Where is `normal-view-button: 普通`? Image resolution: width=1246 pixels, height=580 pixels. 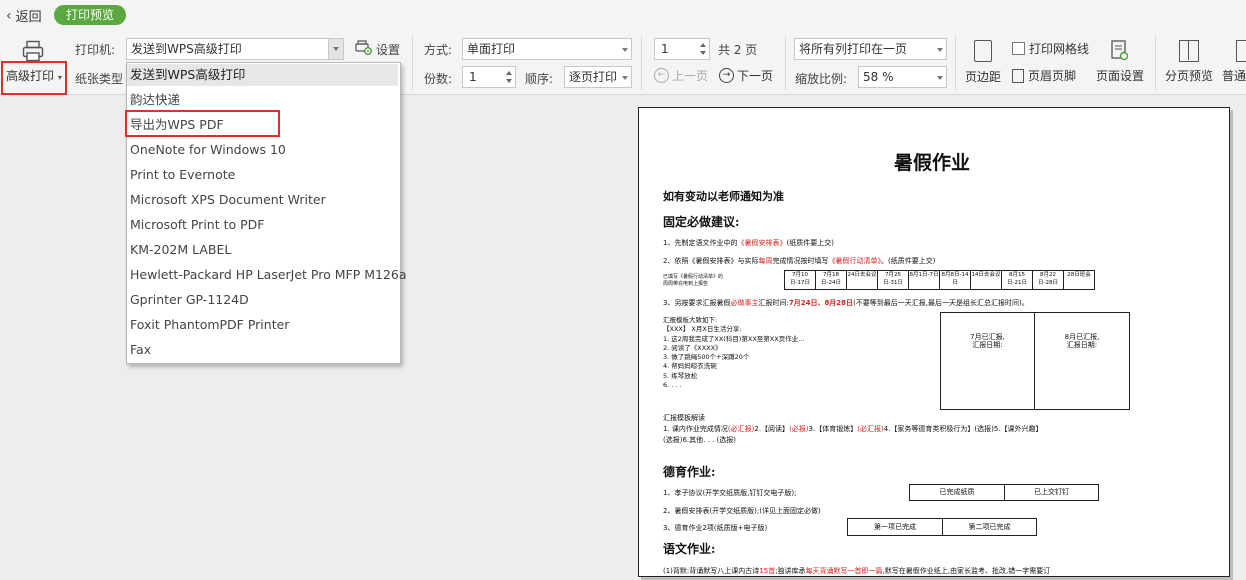
normal-view-button: 普通 is located at coordinates (1234, 62).